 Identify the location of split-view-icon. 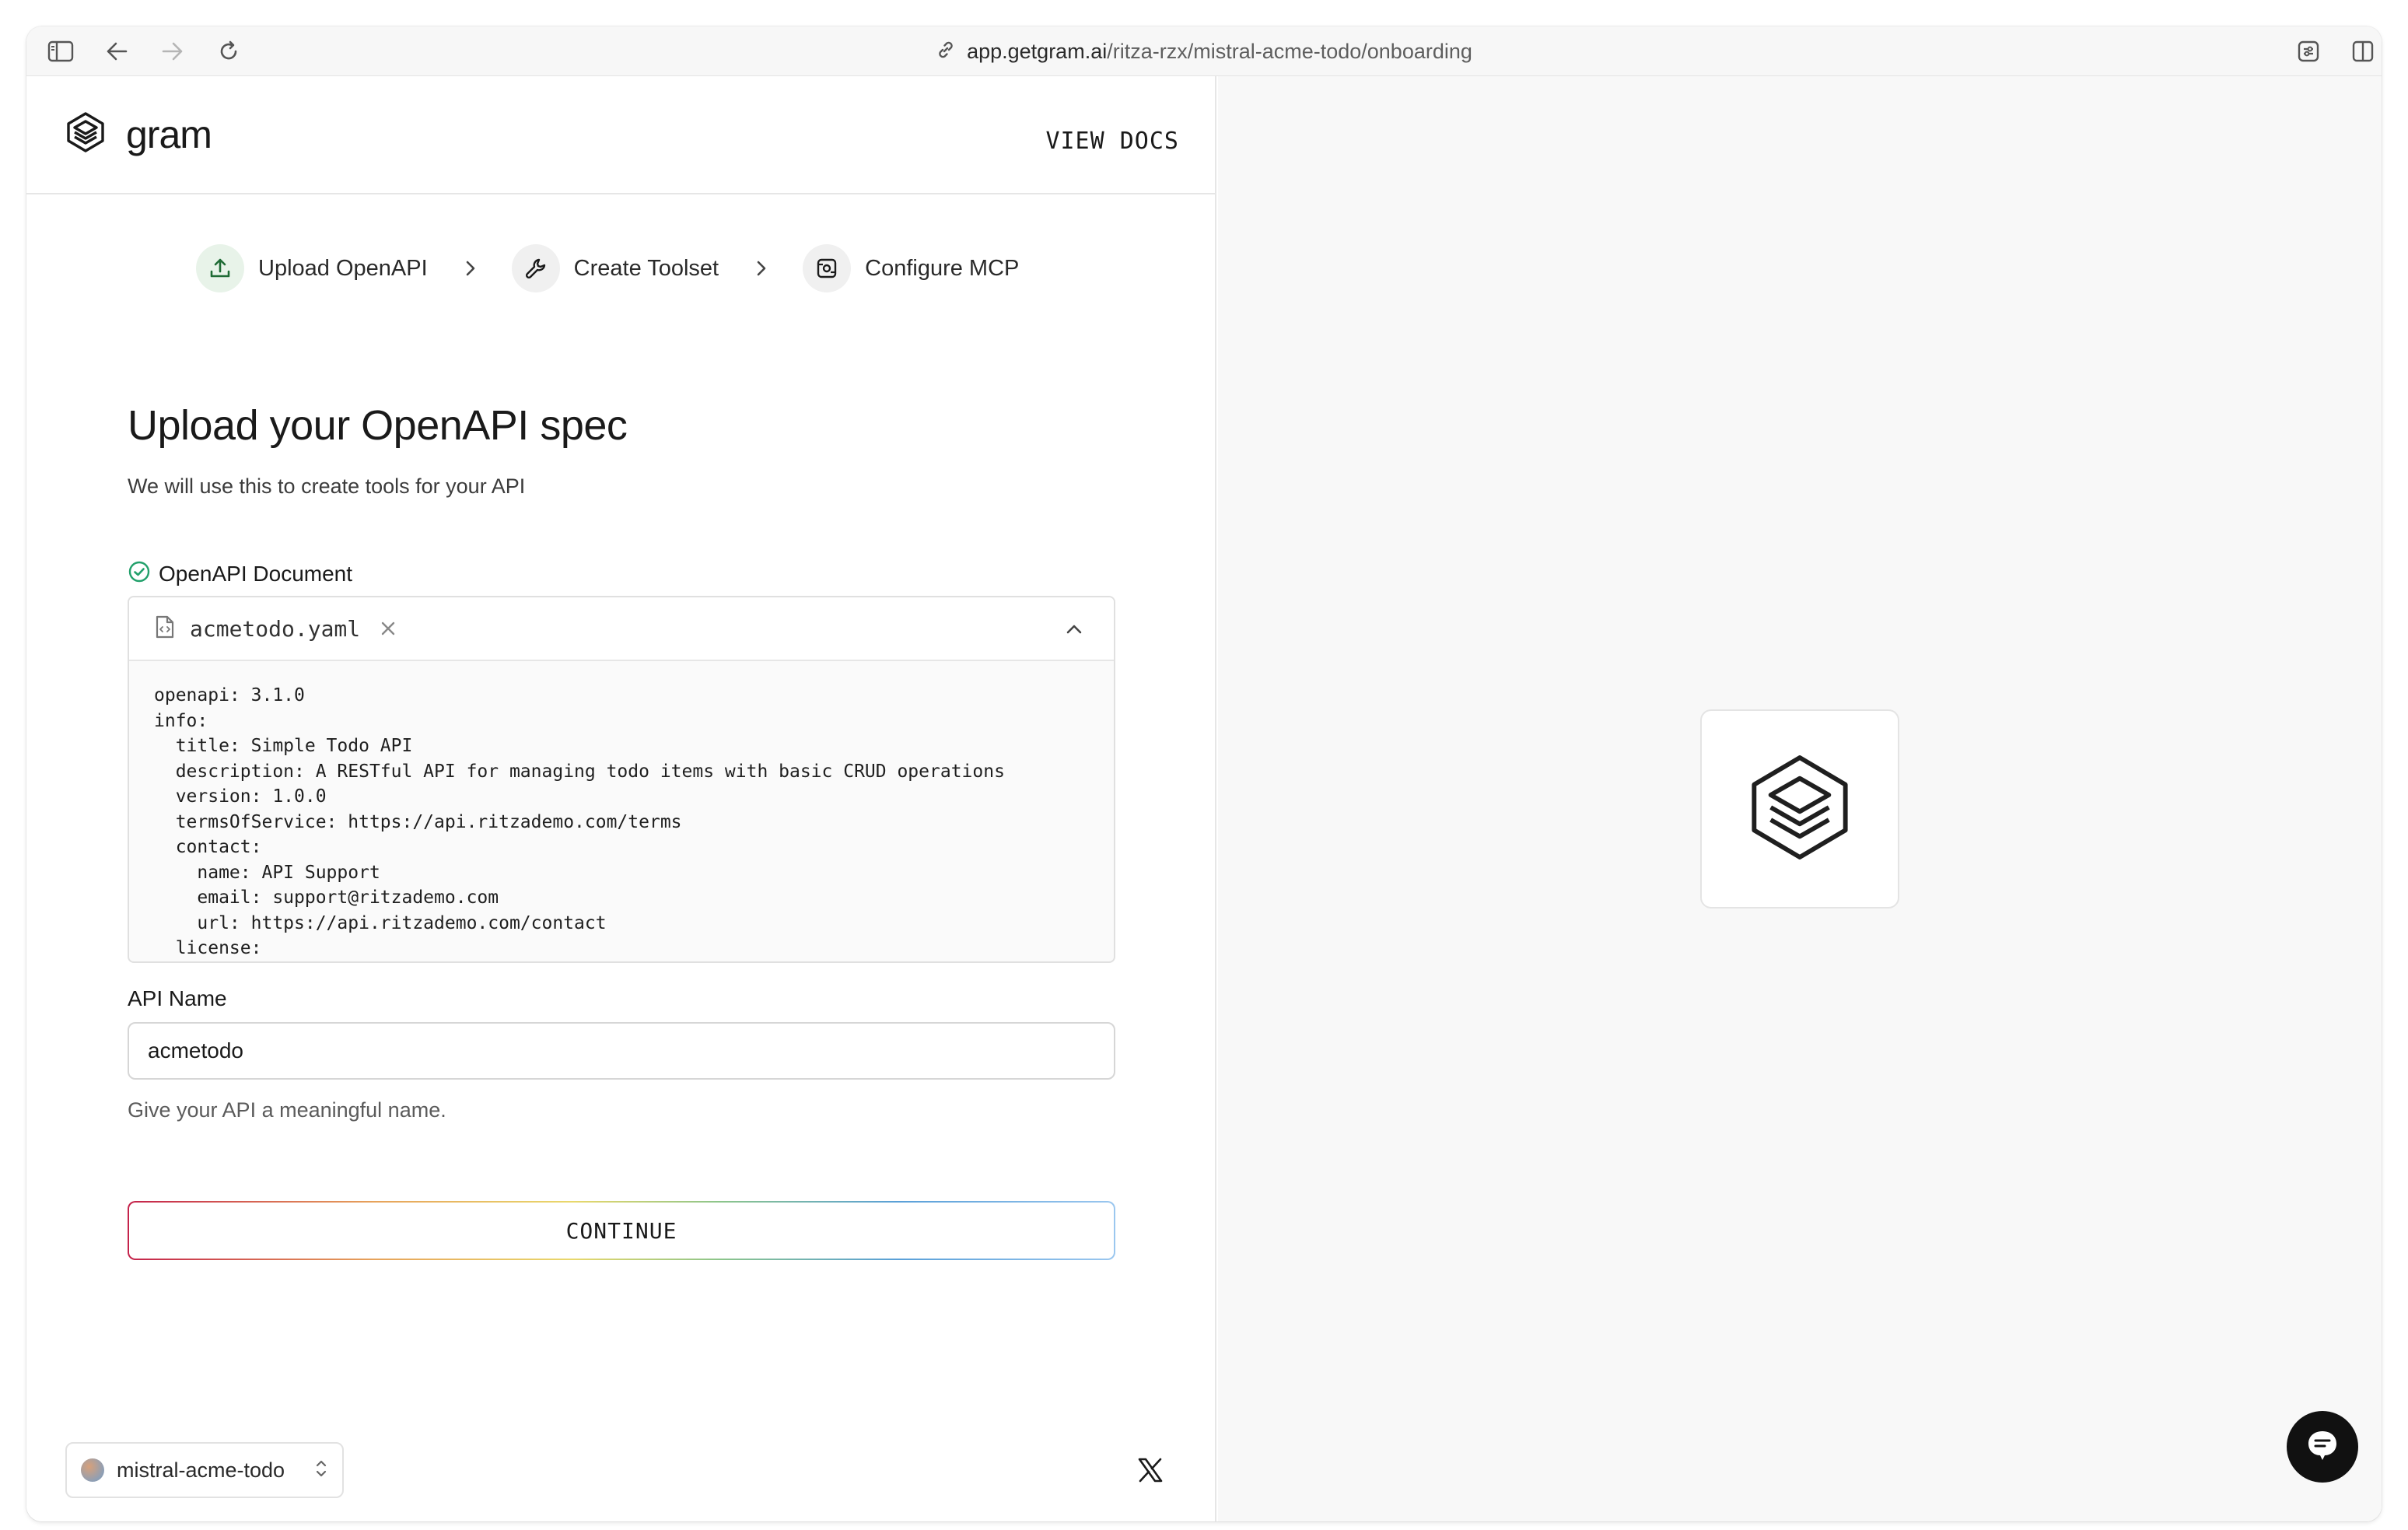
(2363, 51).